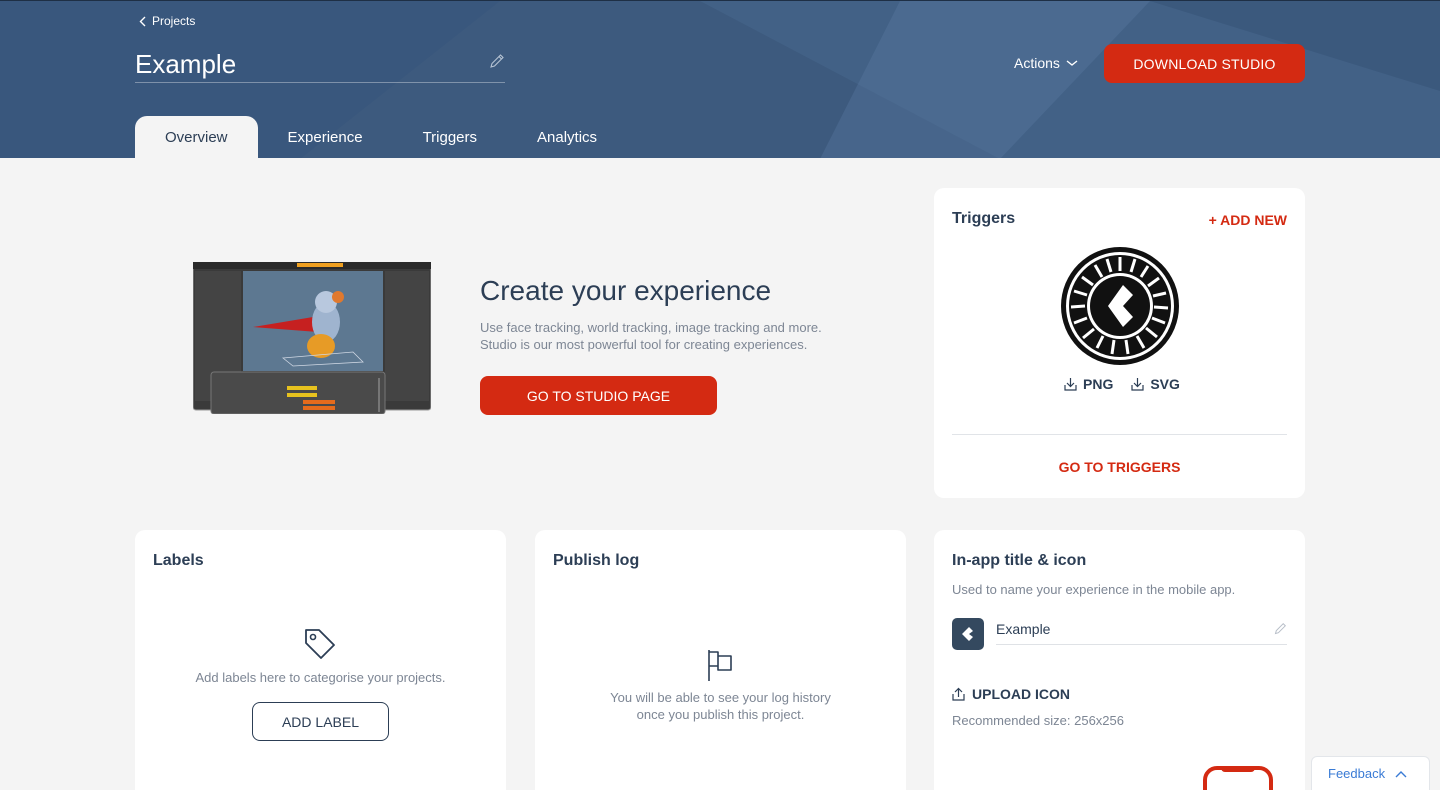 This screenshot has width=1440, height=790. I want to click on go-to-triggers-link: GO TO TRIGGERS, so click(1119, 467).